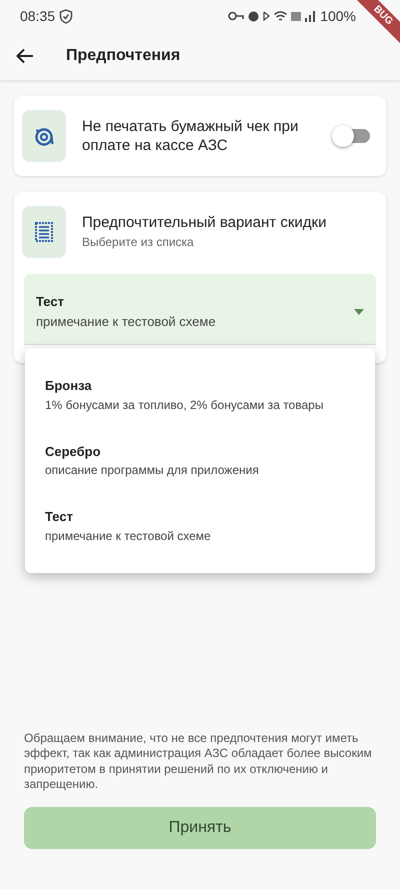 The image size is (400, 889). I want to click on option-note: примечание к тестовой схеме, so click(128, 536).